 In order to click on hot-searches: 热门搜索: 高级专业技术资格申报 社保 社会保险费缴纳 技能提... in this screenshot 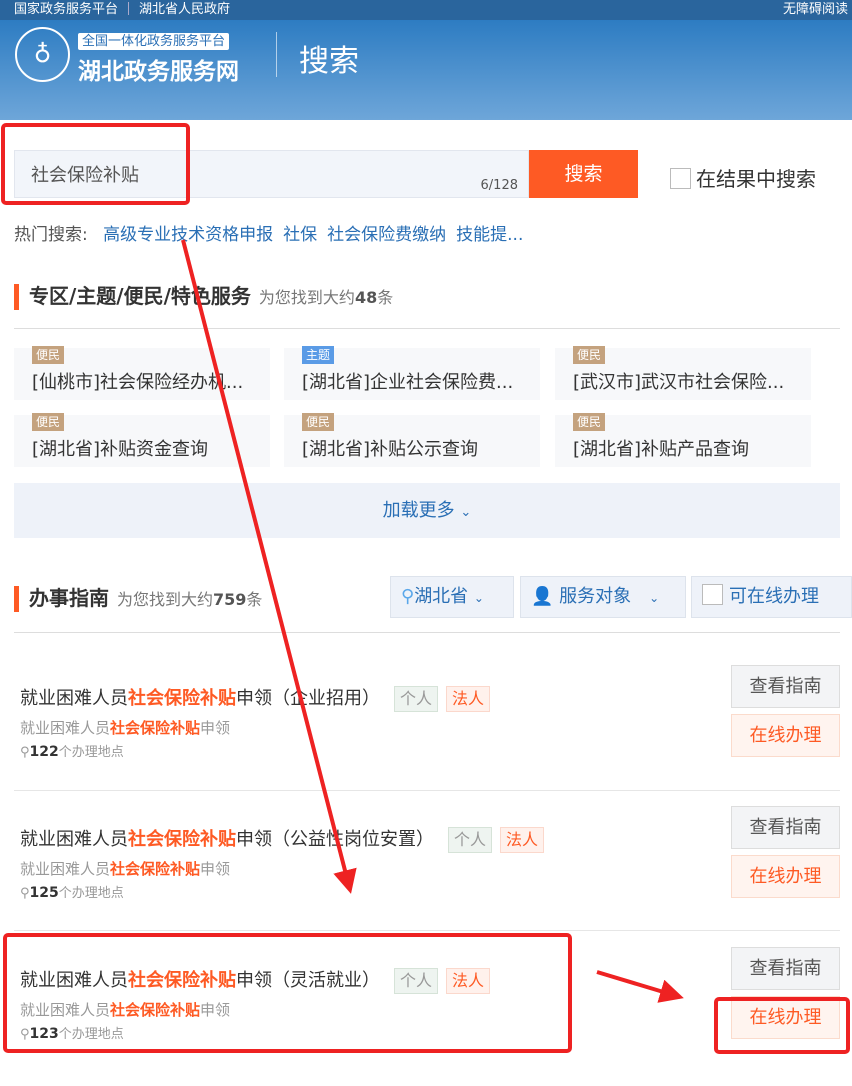, I will do `click(268, 232)`.